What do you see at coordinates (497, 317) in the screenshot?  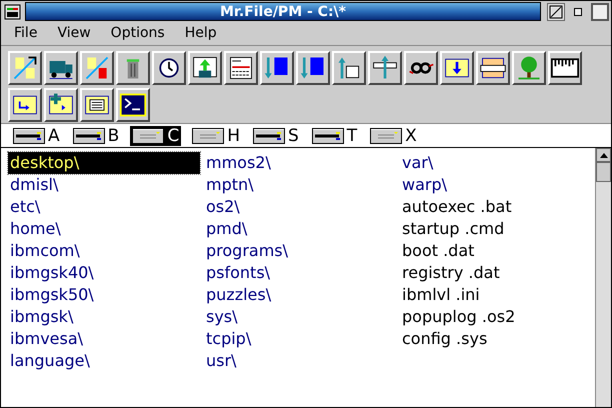 I see `file-entry: popuplog .os2` at bounding box center [497, 317].